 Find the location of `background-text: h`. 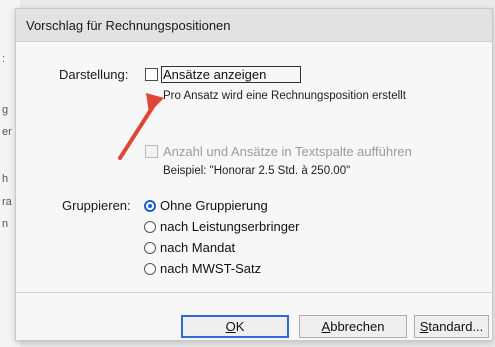

background-text: h is located at coordinates (5, 179).